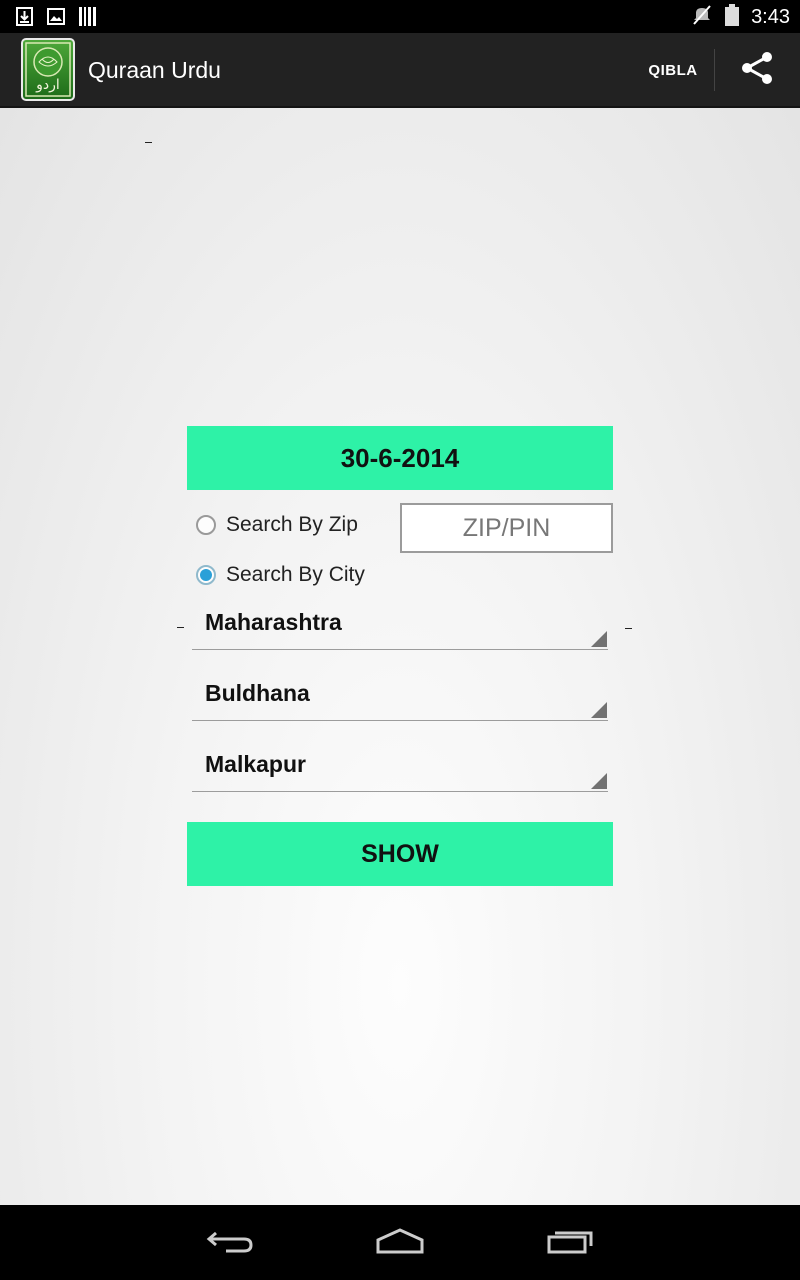 The image size is (800, 1280). Describe the element at coordinates (732, 17) in the screenshot. I see `battery-icon` at that location.